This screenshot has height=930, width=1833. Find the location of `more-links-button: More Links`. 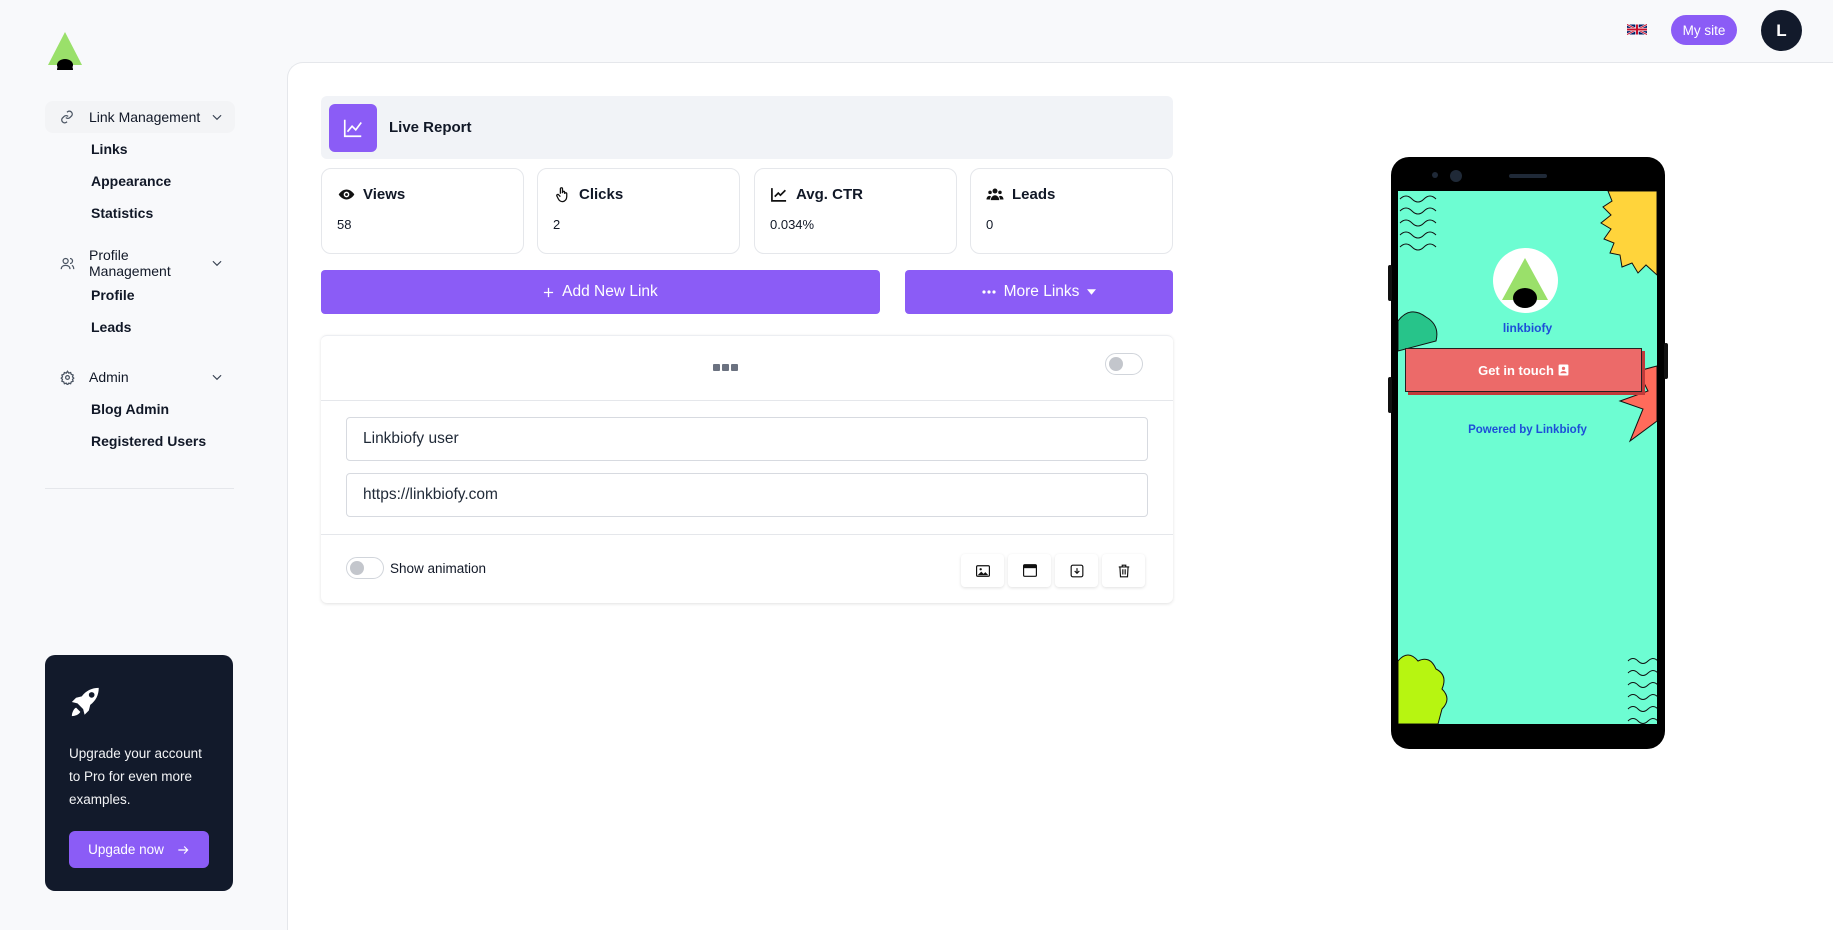

more-links-button: More Links is located at coordinates (1039, 292).